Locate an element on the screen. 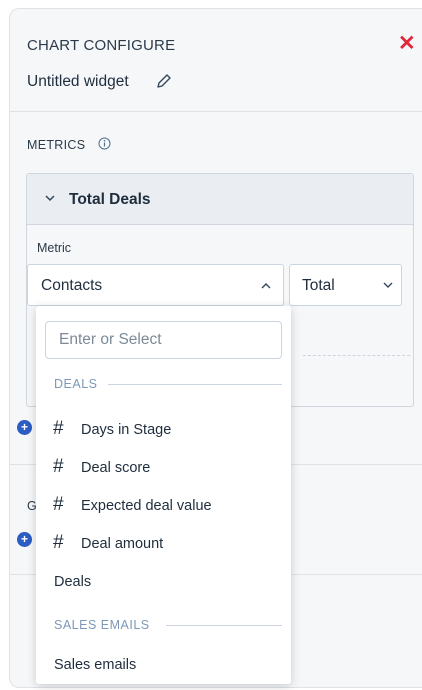 The image size is (422, 690). close-icon: ✕ is located at coordinates (407, 43).